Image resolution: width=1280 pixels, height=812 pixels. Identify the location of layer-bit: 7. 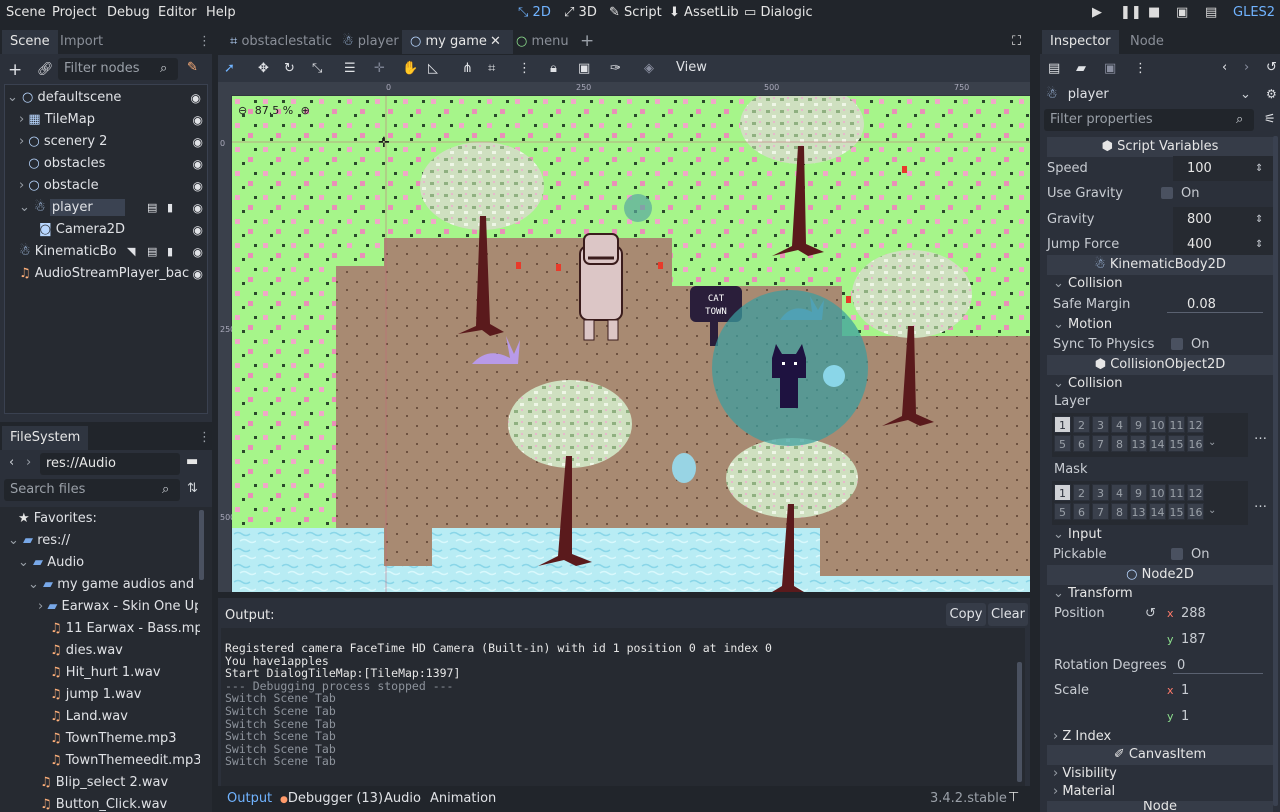
(1100, 443).